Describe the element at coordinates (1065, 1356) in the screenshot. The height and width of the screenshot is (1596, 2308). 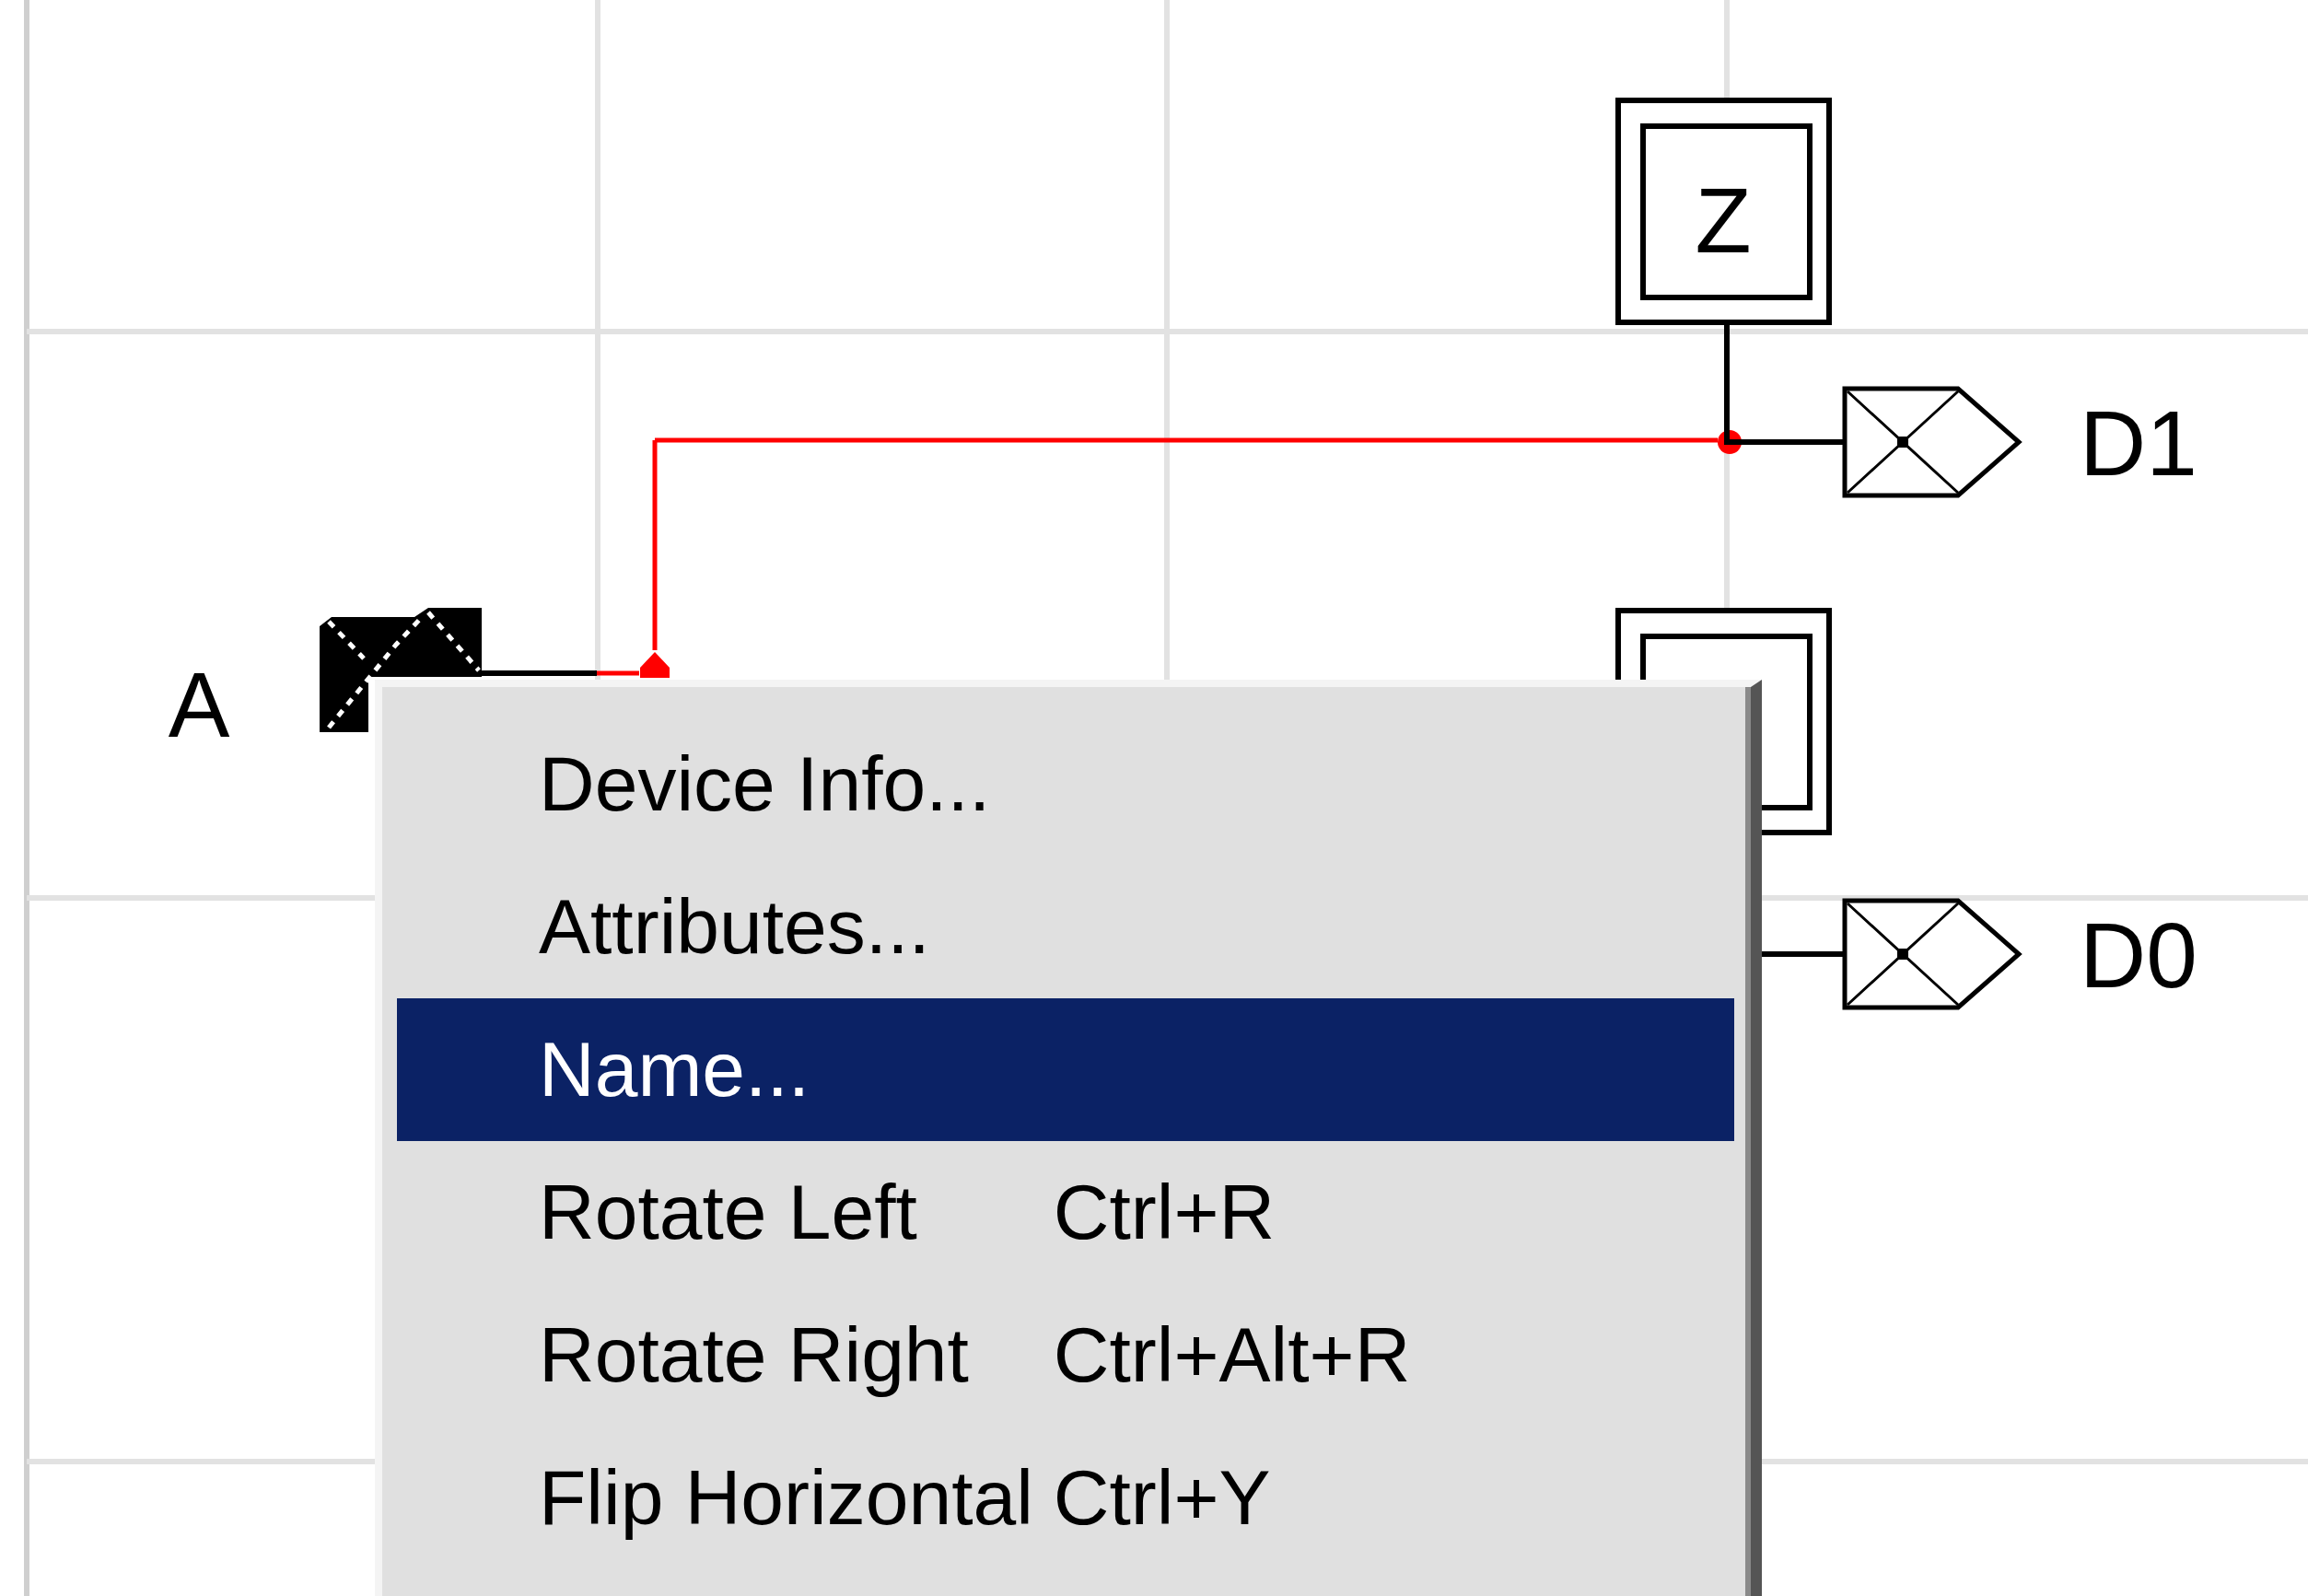
I see `menu-item: Rotate Right Ctrl+Alt+R` at that location.